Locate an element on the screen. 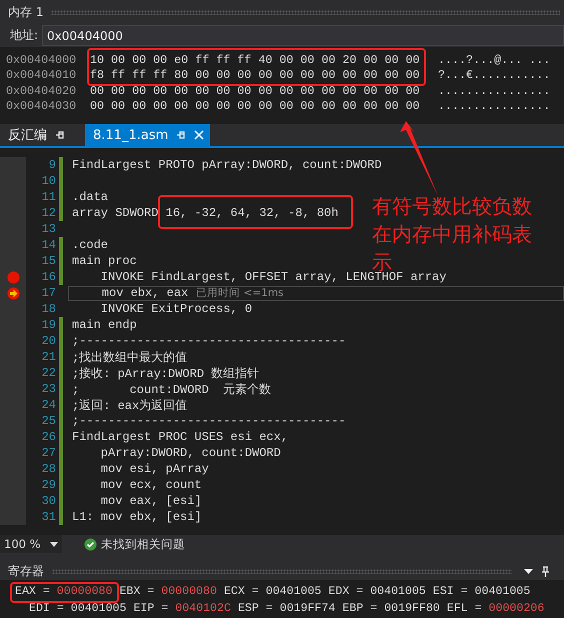 The image size is (564, 618). line-number: 13 is located at coordinates (48, 229).